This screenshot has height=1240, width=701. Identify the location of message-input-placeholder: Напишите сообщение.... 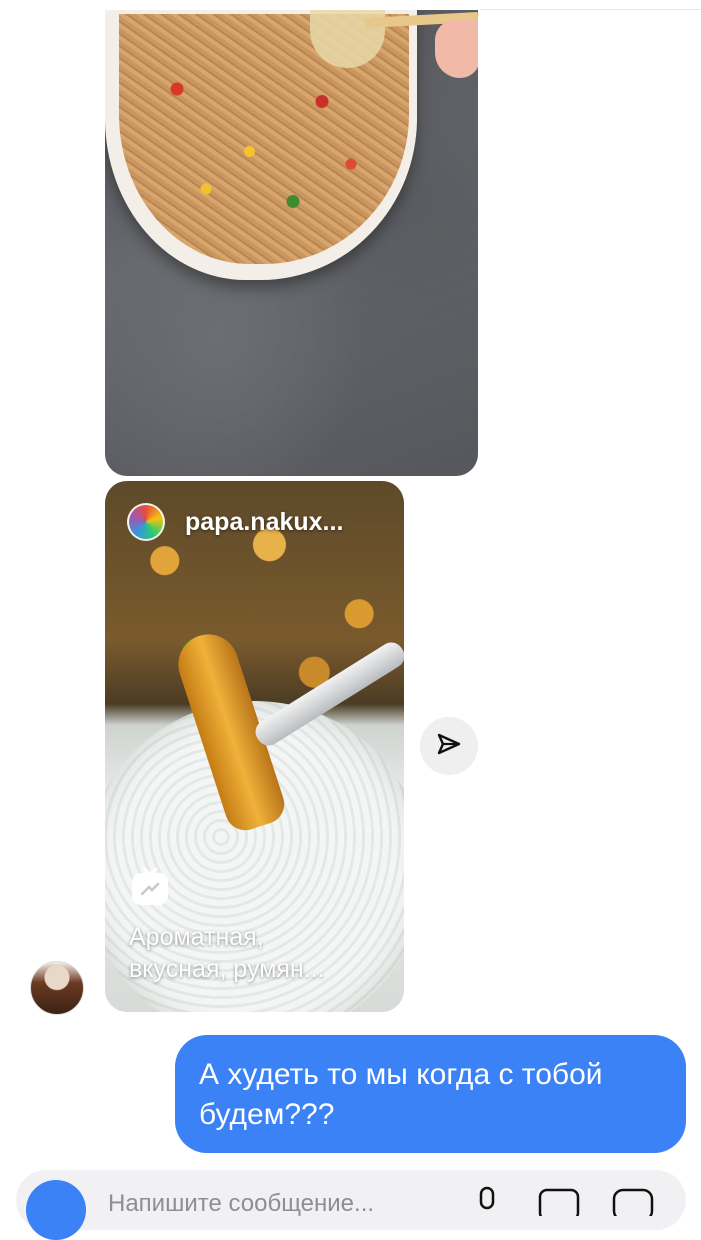
(241, 1204).